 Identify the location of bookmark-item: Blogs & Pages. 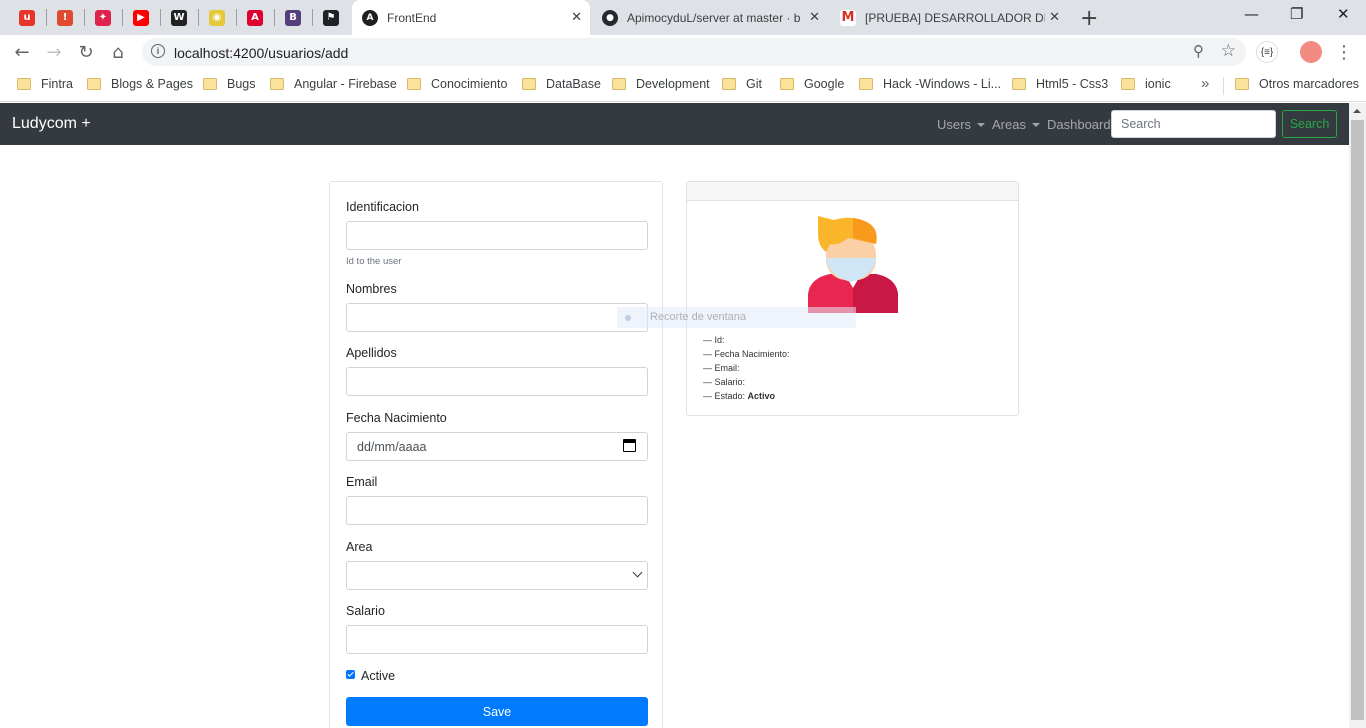
(140, 84).